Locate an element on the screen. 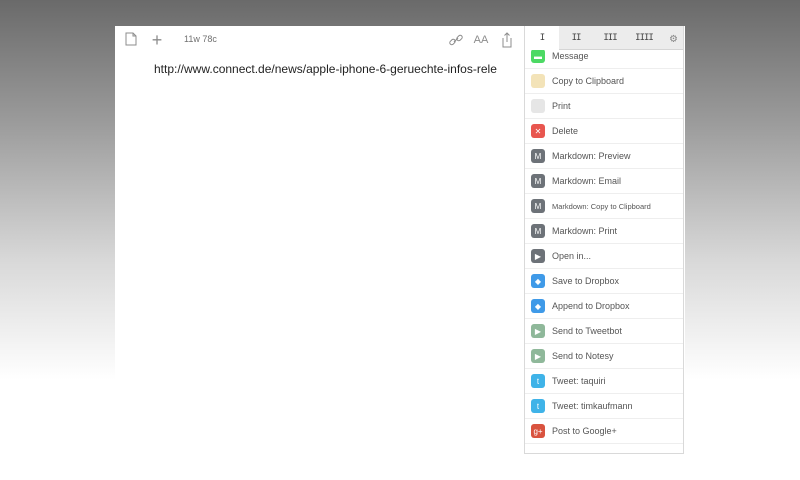  action-item: t Tweet: timkaufmann is located at coordinates (604, 406).